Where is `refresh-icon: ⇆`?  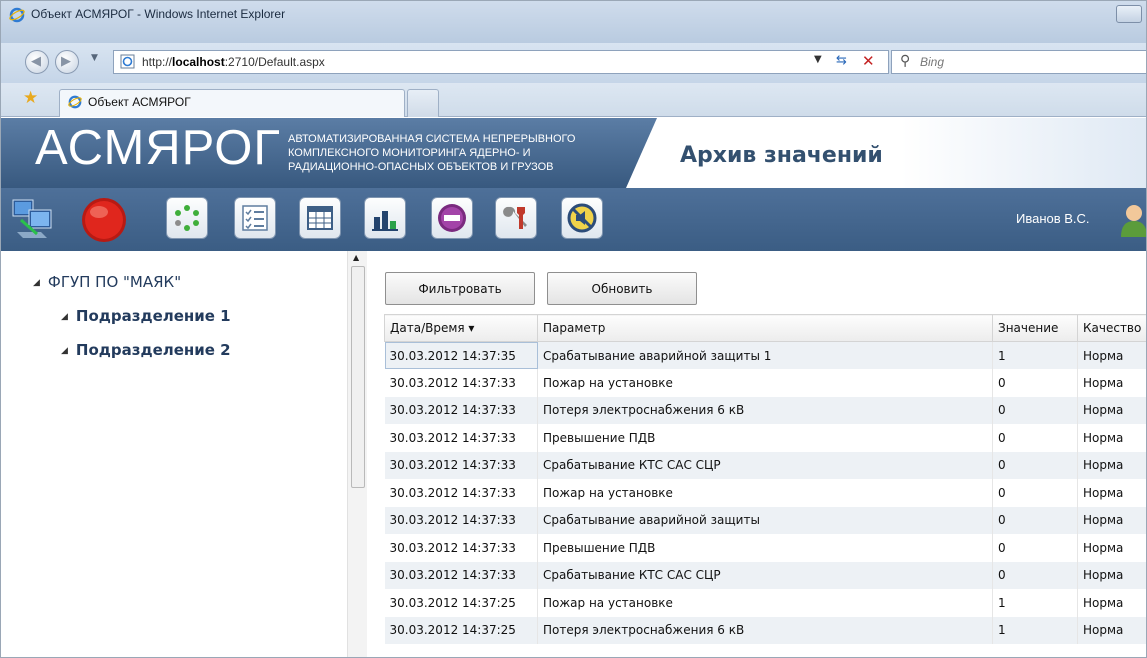
refresh-icon: ⇆ is located at coordinates (841, 60).